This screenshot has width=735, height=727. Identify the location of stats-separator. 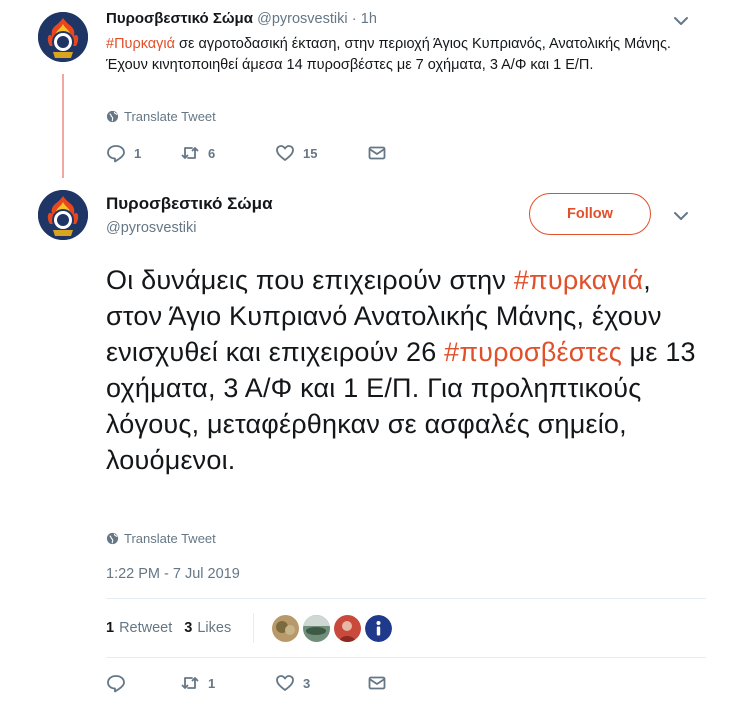
(254, 628).